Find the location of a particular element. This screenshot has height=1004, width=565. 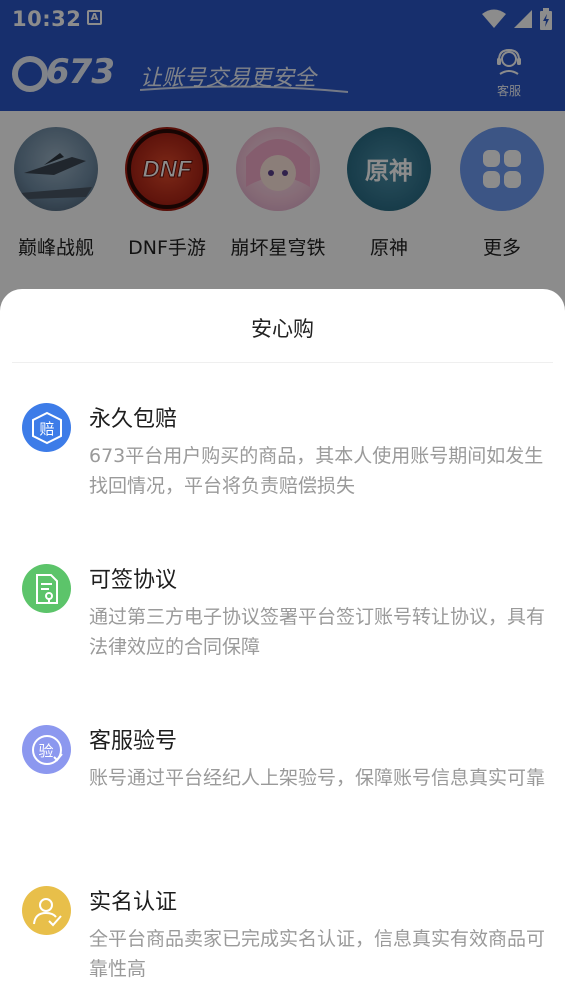

compensation-icon-text: 赔 is located at coordinates (46, 429).